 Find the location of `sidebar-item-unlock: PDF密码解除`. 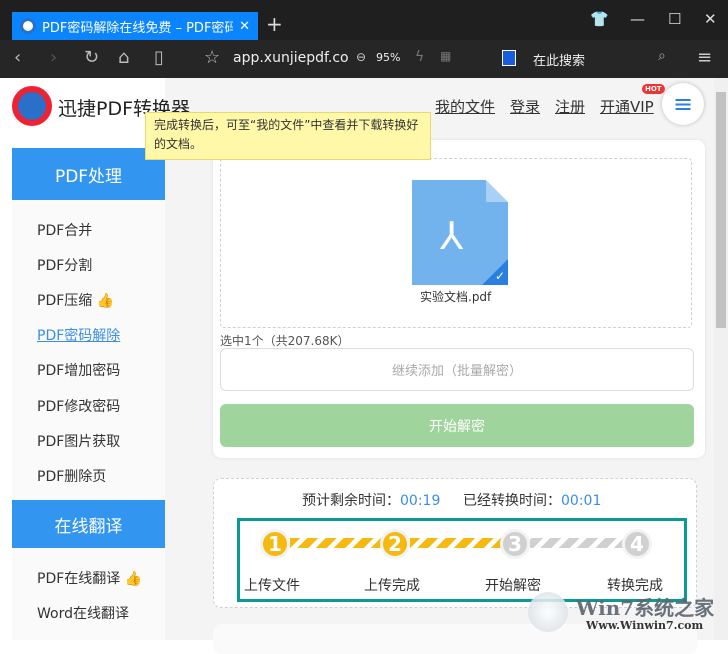

sidebar-item-unlock: PDF密码解除 is located at coordinates (78, 335).